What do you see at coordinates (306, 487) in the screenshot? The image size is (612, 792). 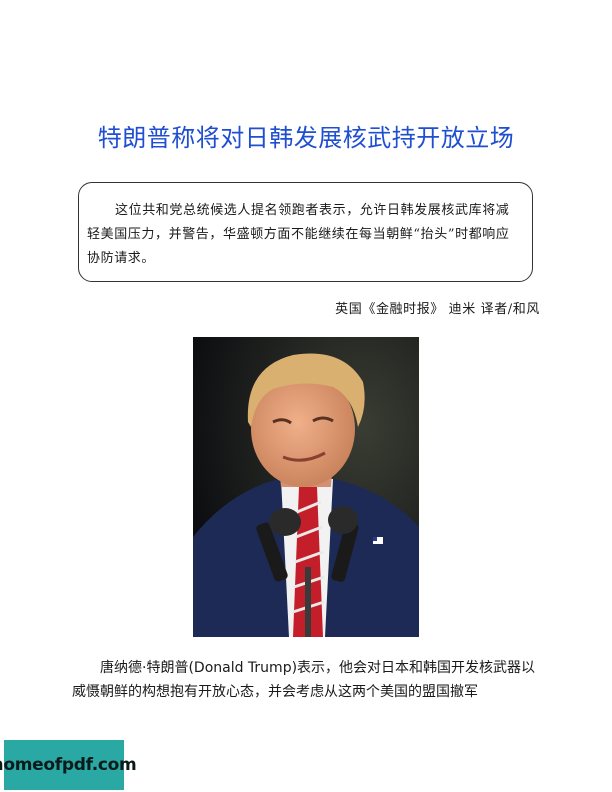 I see `article-photo` at bounding box center [306, 487].